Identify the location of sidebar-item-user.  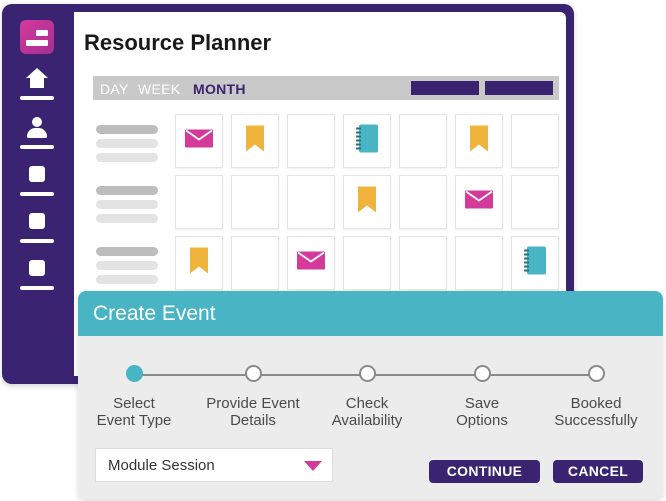
(37, 132).